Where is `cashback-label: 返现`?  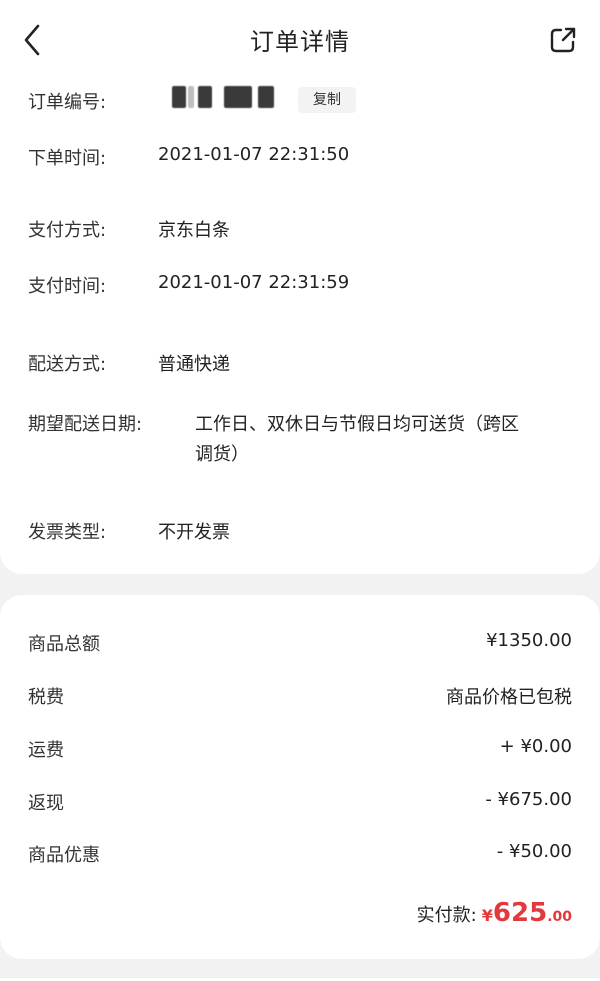
cashback-label: 返现 is located at coordinates (46, 803).